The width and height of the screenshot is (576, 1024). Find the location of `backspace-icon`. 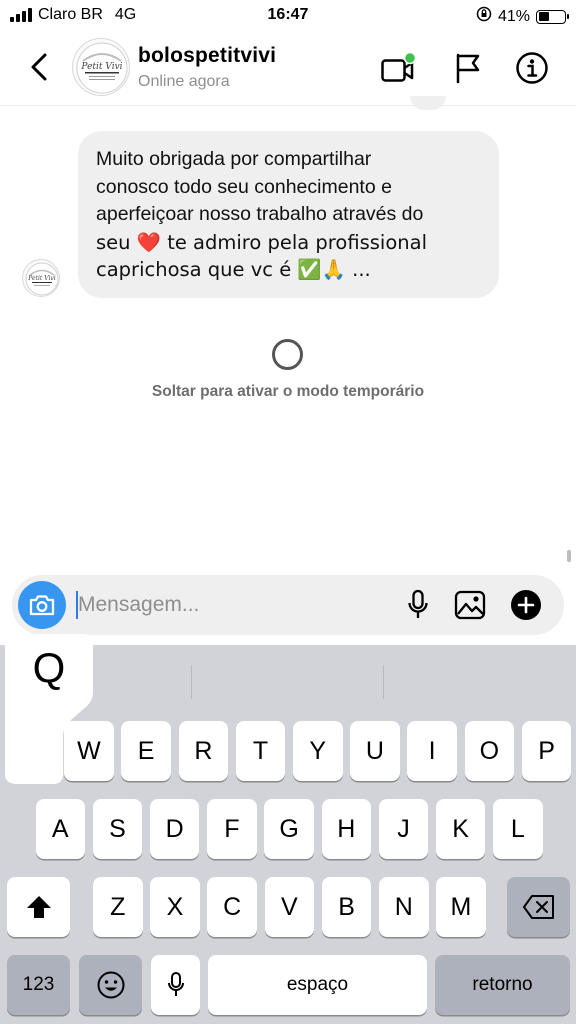

backspace-icon is located at coordinates (538, 907).